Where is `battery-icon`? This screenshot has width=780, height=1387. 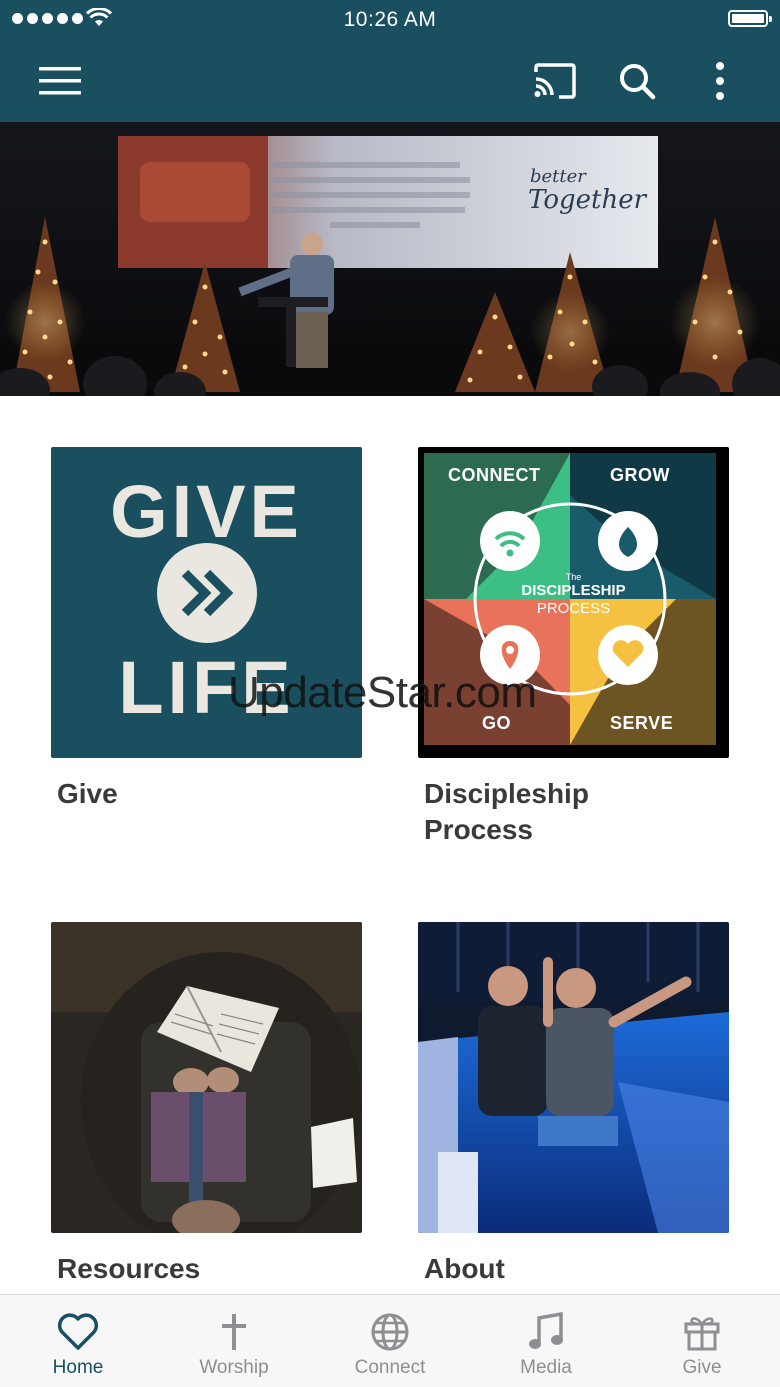 battery-icon is located at coordinates (750, 18).